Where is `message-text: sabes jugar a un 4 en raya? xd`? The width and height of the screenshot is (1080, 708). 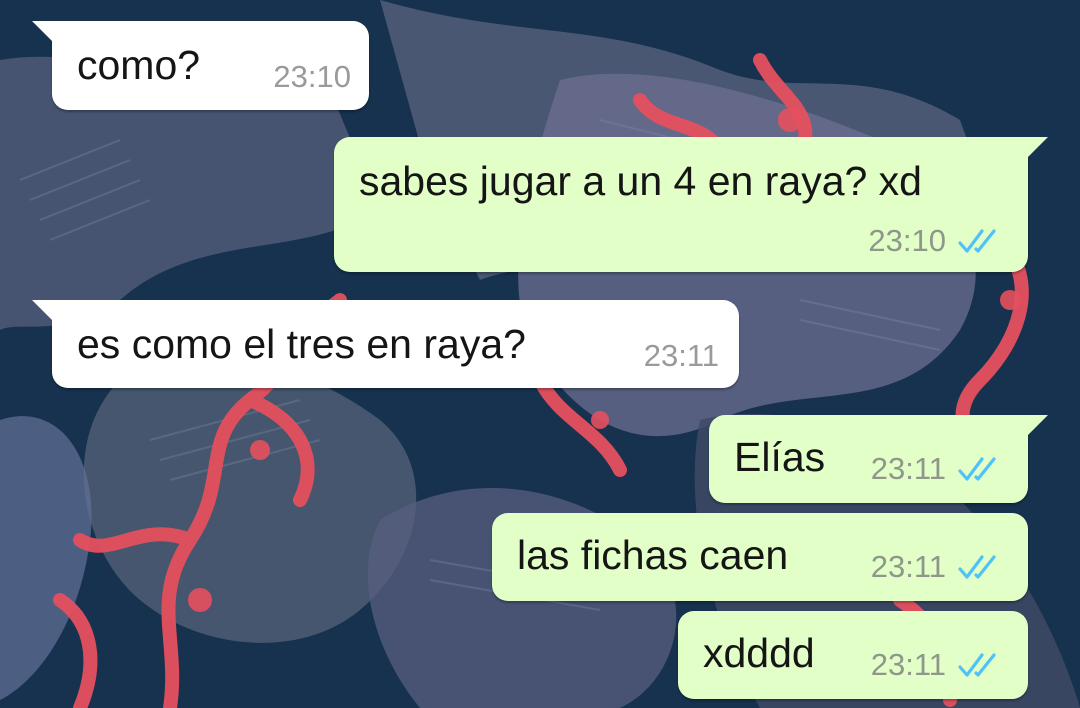
message-text: sabes jugar a un 4 en raya? xd is located at coordinates (640, 181).